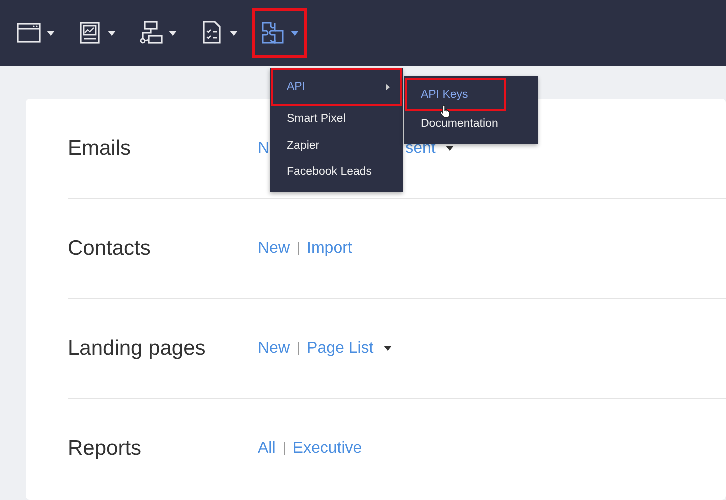 This screenshot has width=726, height=500. Describe the element at coordinates (336, 172) in the screenshot. I see `menu-item: Facebook Leads` at that location.